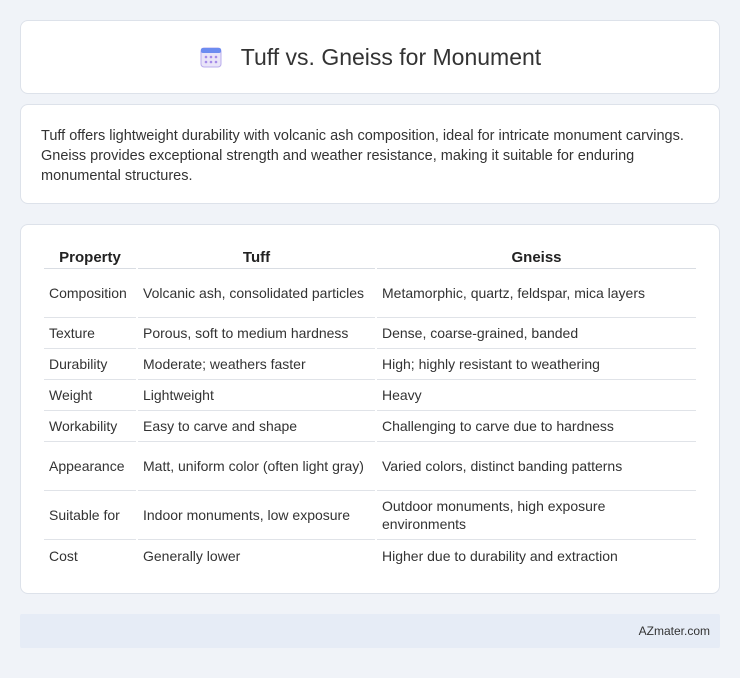 This screenshot has width=740, height=678. I want to click on cell-tuff: Indoor monuments, low exposure, so click(256, 515).